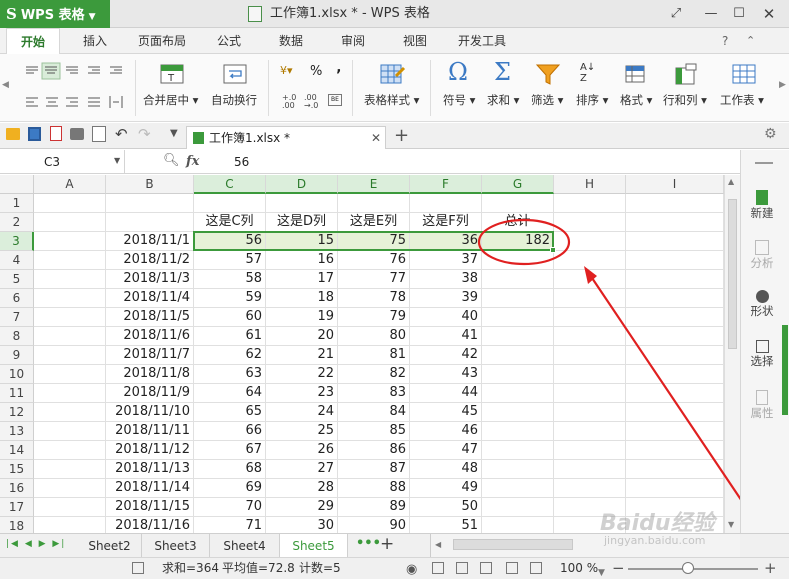 Image resolution: width=789 pixels, height=584 pixels. I want to click on cell-c1, so click(230, 203).